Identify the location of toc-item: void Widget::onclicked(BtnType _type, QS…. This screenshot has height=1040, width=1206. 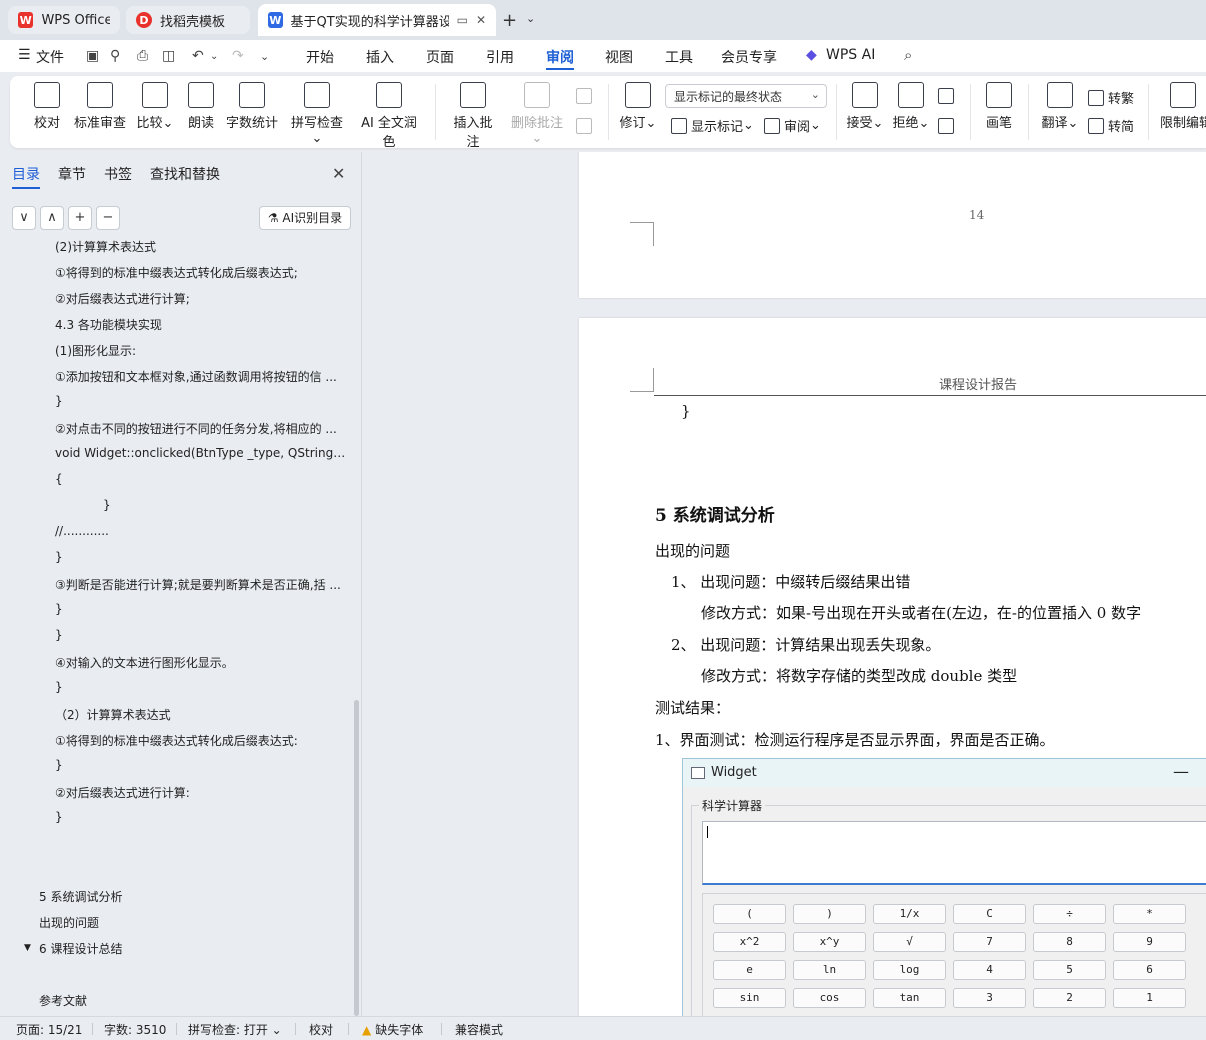
(200, 453).